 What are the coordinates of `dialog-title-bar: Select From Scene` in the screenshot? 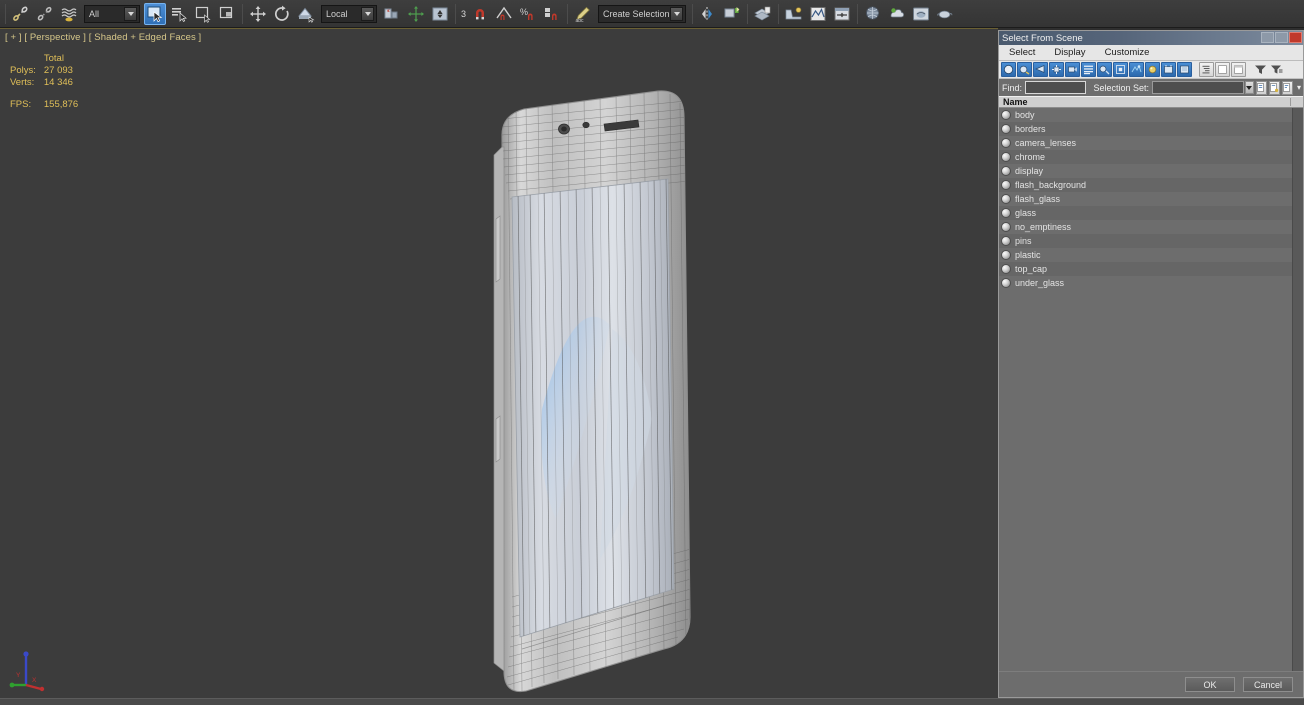 It's located at (1151, 38).